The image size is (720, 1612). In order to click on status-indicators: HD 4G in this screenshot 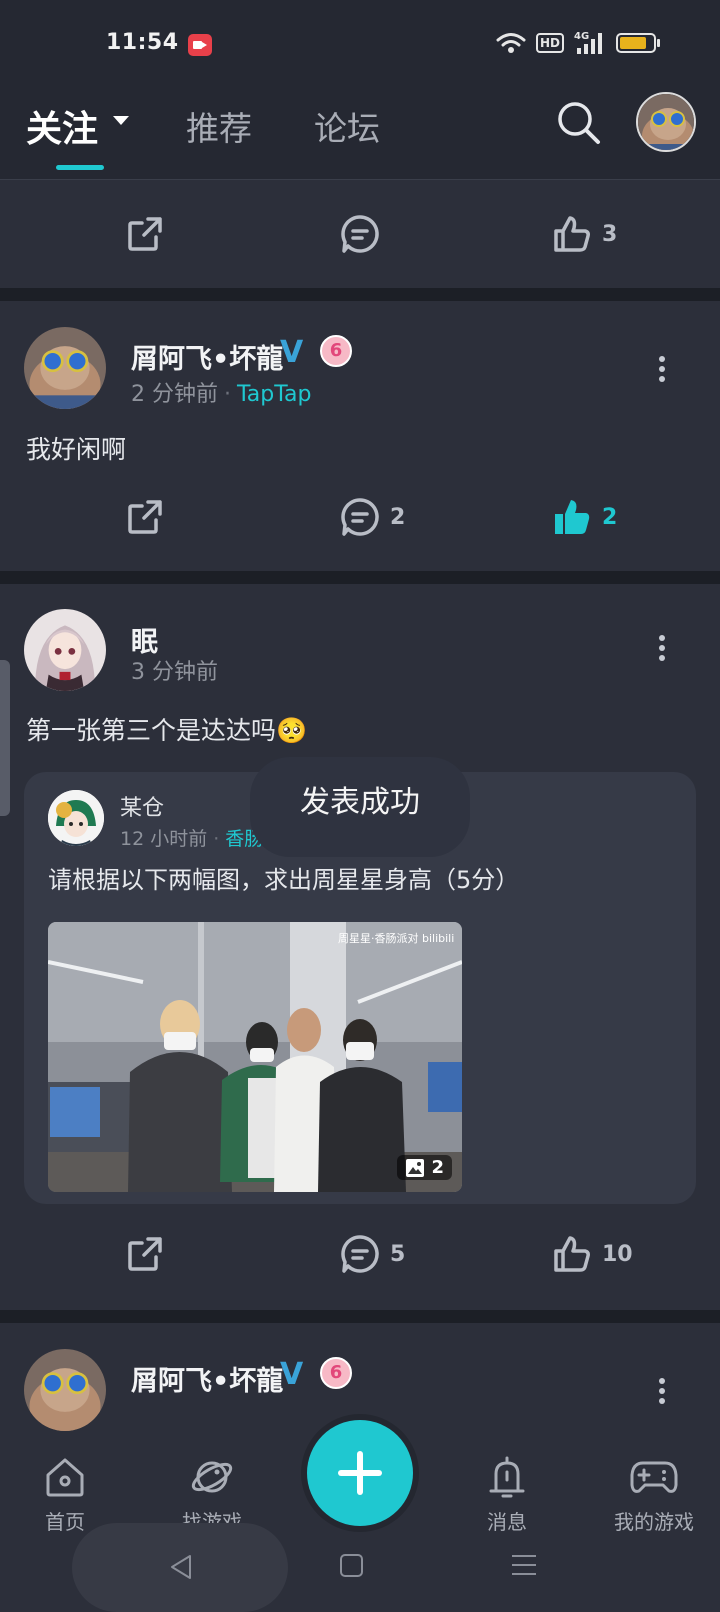, I will do `click(579, 43)`.